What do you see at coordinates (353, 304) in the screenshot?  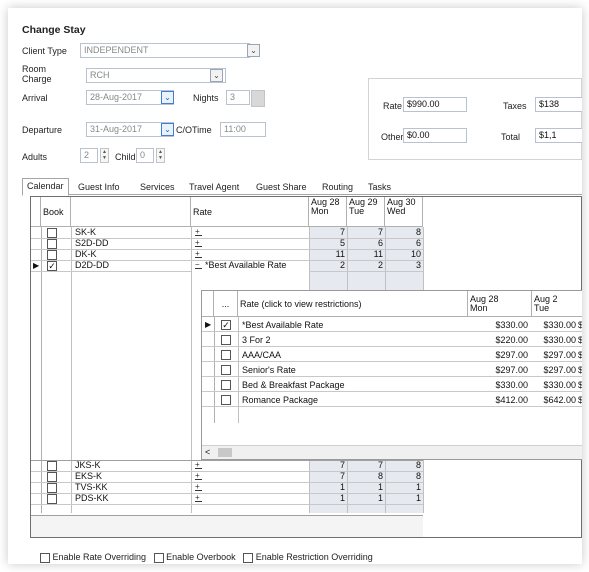 I see `rate-restrictions-header: Rate (click to view restrictions)` at bounding box center [353, 304].